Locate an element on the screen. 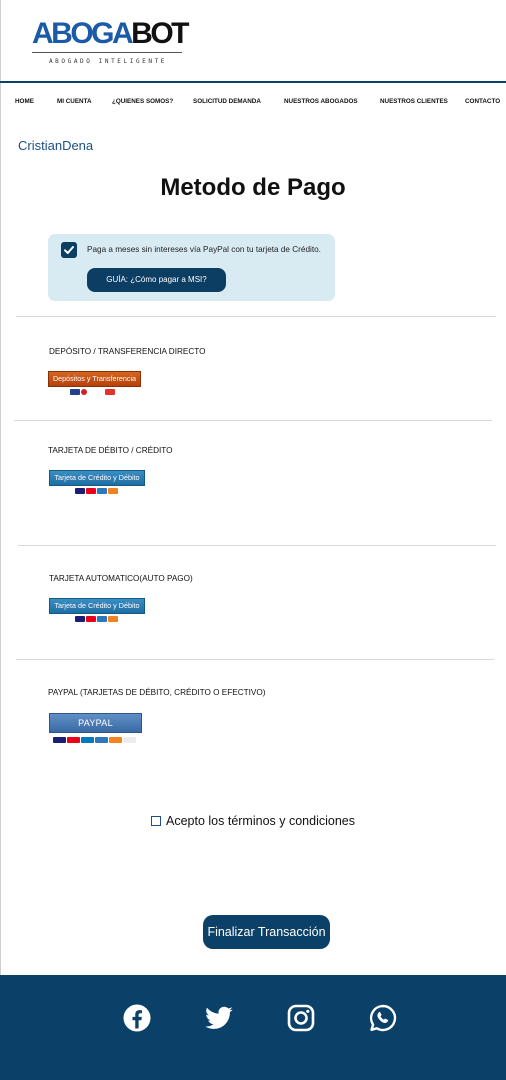  terms-checkbox is located at coordinates (156, 821).